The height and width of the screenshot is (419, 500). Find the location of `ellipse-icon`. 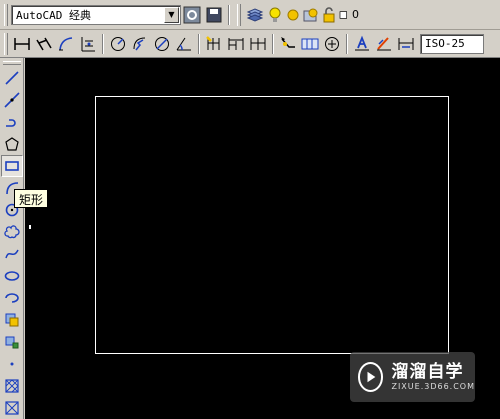

ellipse-icon is located at coordinates (12, 276).